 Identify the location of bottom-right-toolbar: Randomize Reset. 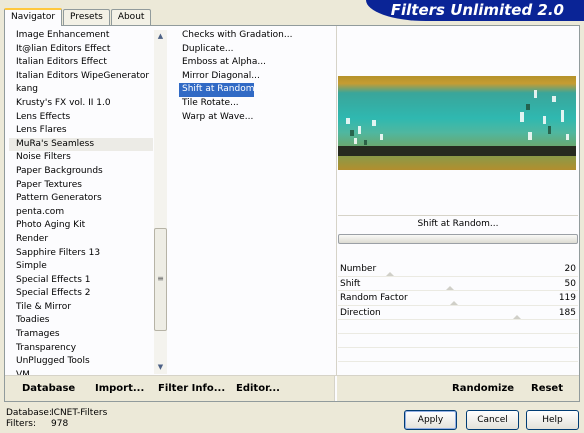
(458, 388).